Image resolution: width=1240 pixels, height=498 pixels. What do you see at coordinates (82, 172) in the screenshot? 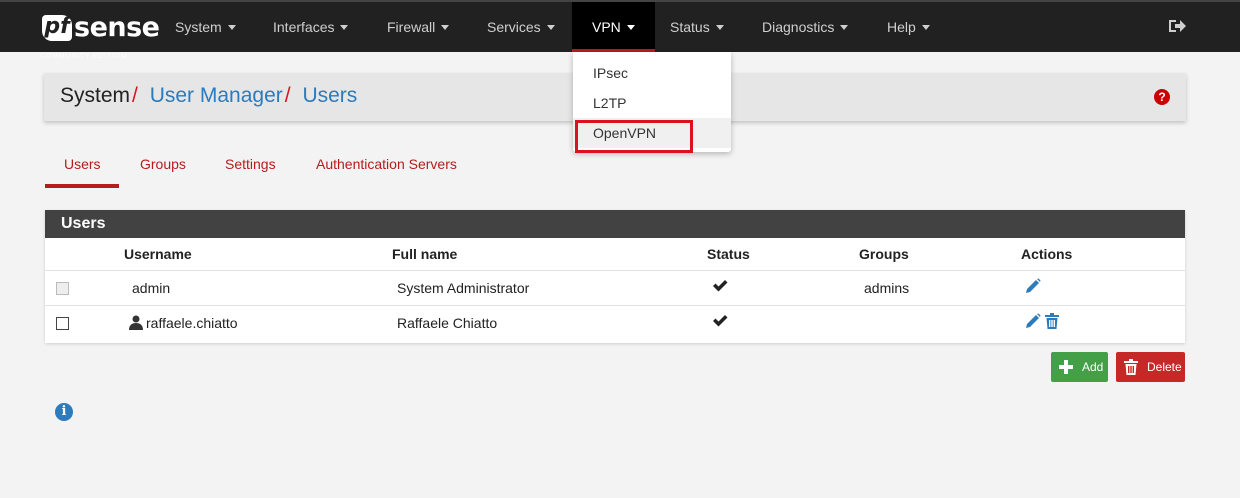
I see `tab-users: Users` at bounding box center [82, 172].